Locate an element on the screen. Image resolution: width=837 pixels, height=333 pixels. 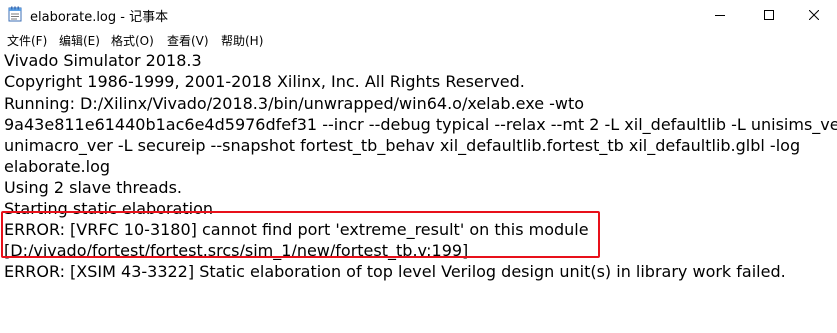
menu-help: 帮助(H) is located at coordinates (242, 40).